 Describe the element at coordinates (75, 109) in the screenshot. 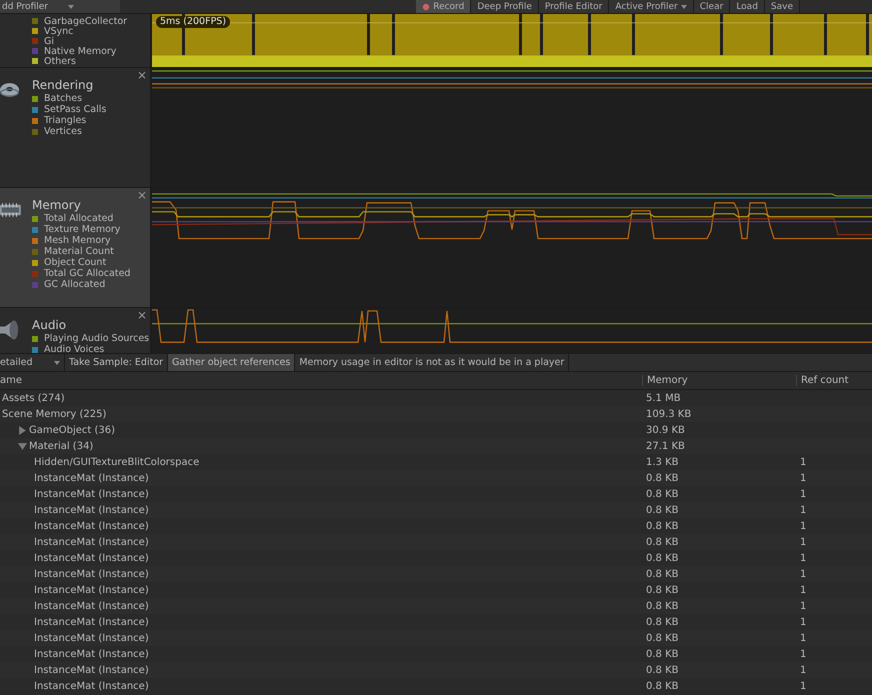

I see `legend-label: SetPass Calls` at that location.